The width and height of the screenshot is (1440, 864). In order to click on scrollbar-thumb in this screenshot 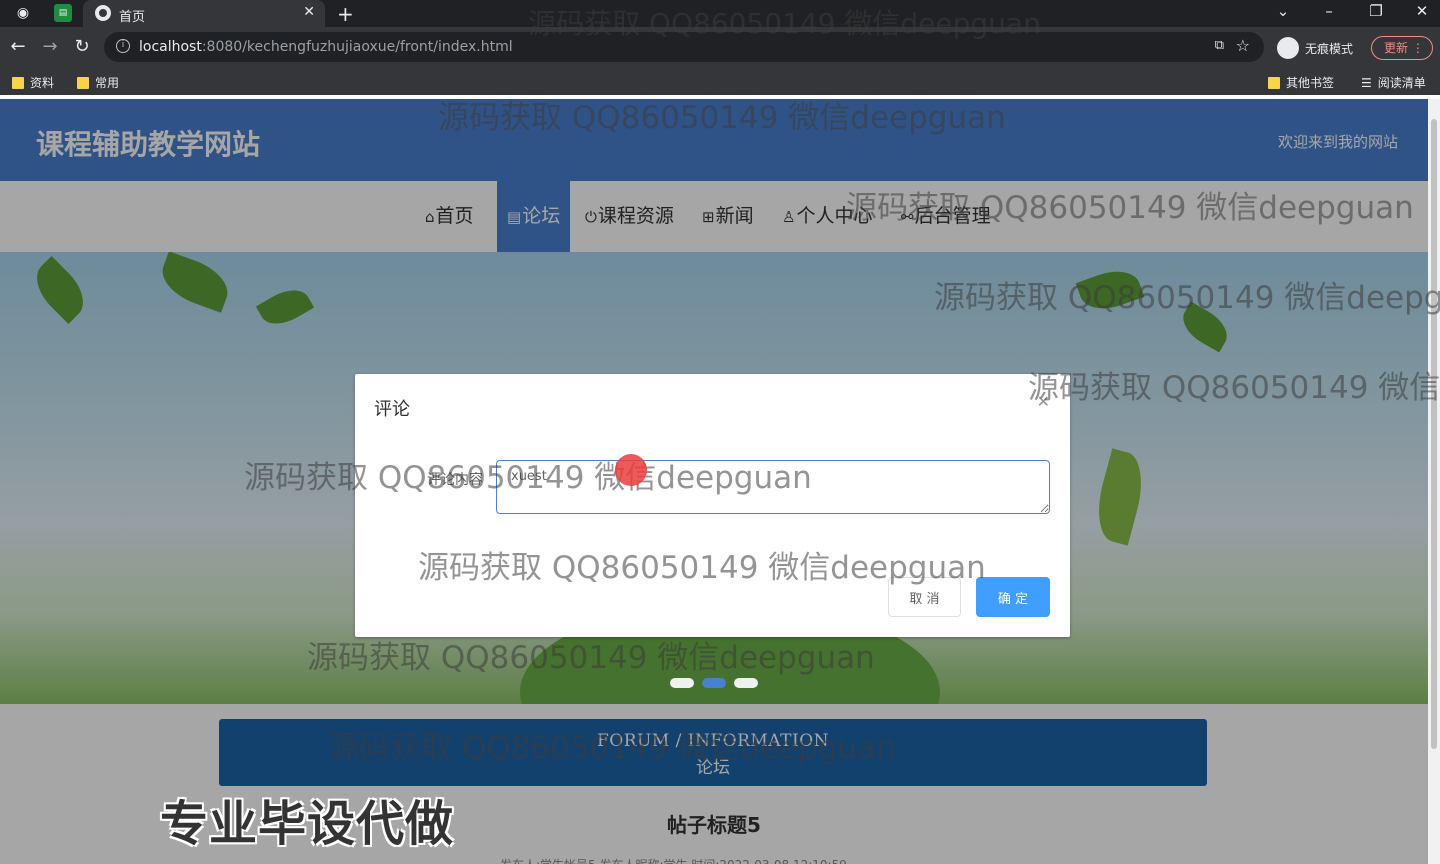, I will do `click(1434, 434)`.